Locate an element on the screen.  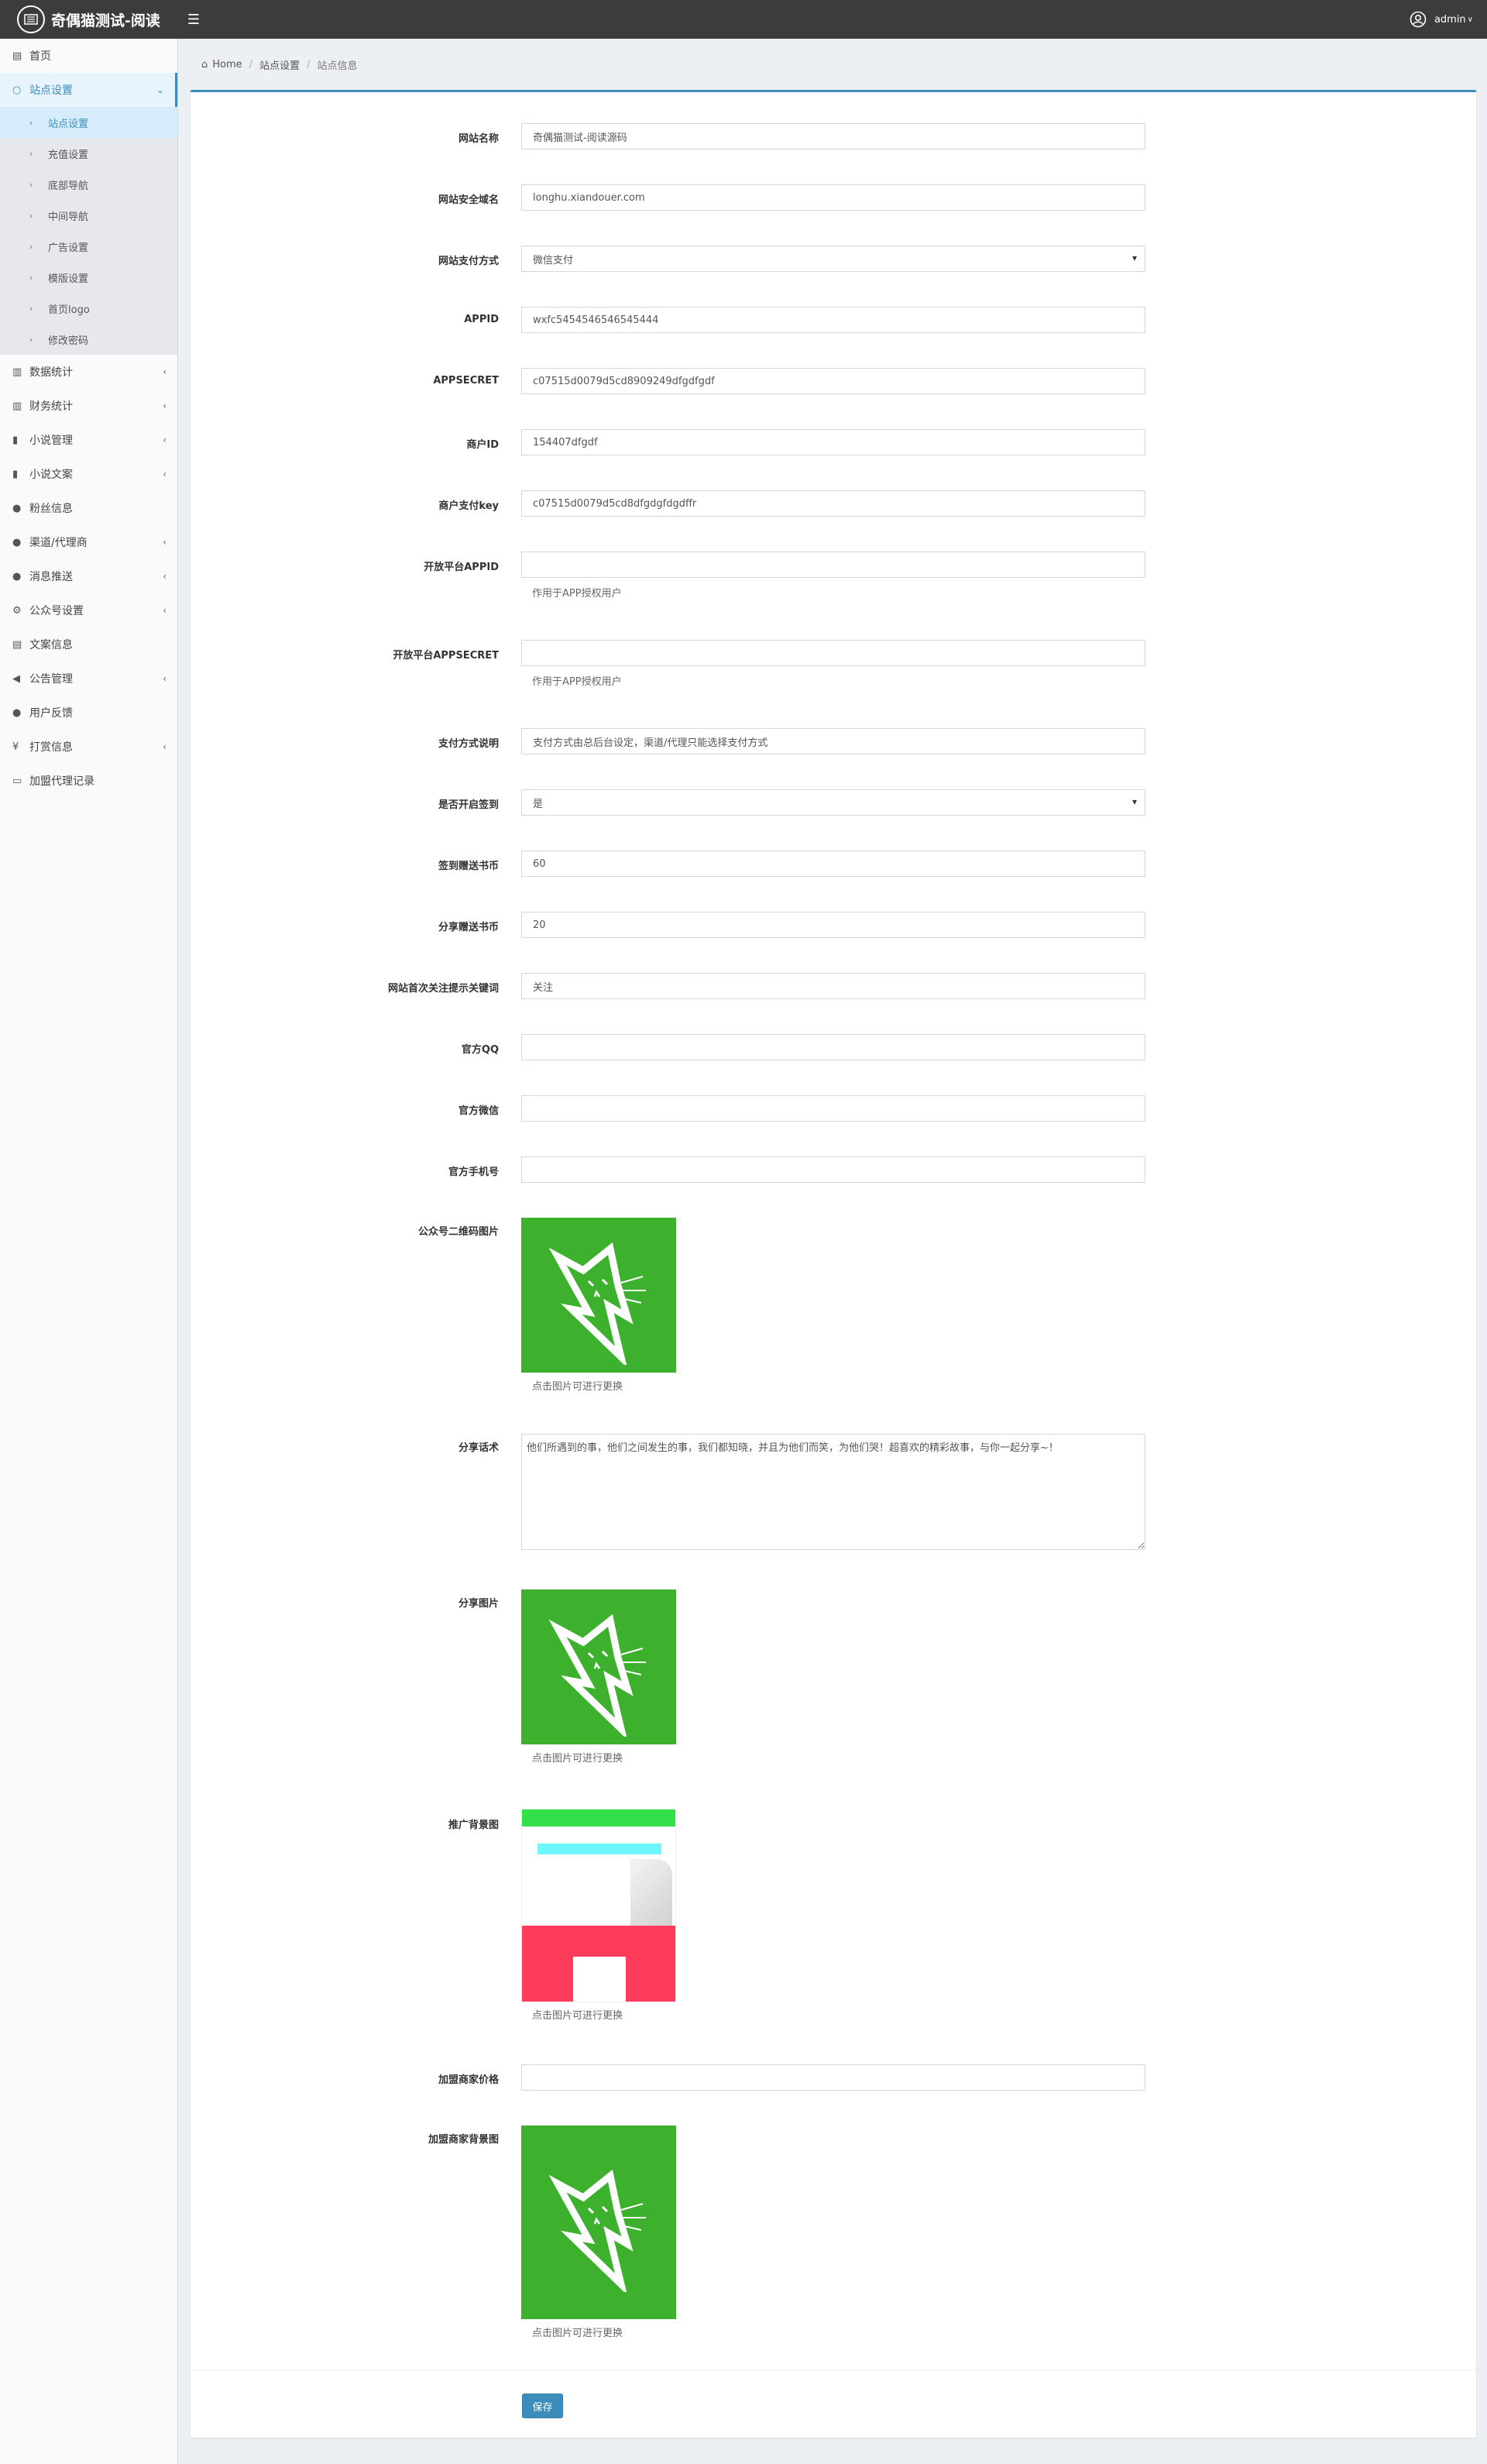
appid-input: wxfc5454546546545444 is located at coordinates (833, 320).